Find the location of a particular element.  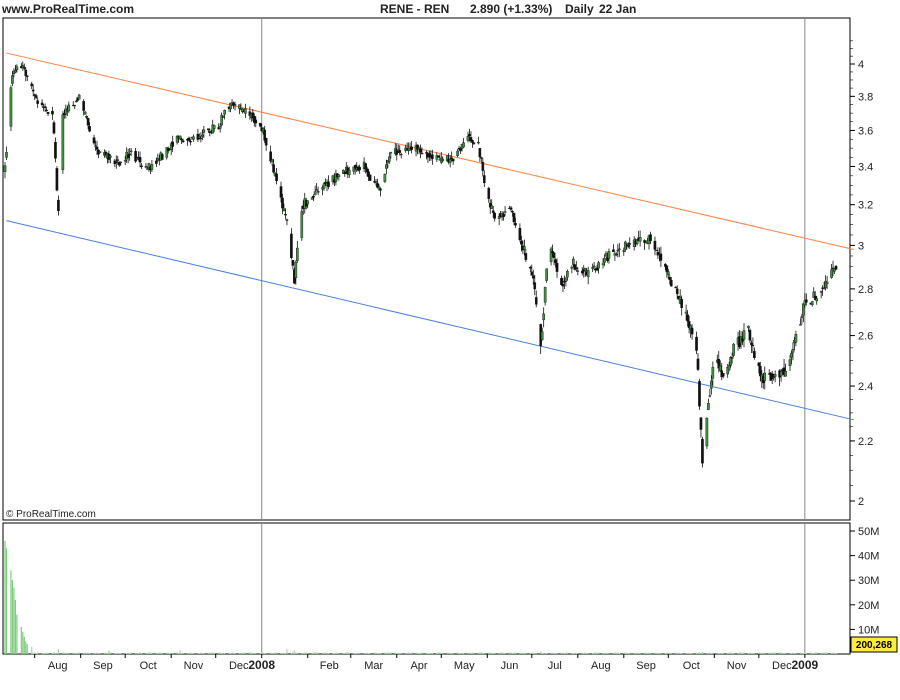

x-tick-label: Sep is located at coordinates (646, 666).